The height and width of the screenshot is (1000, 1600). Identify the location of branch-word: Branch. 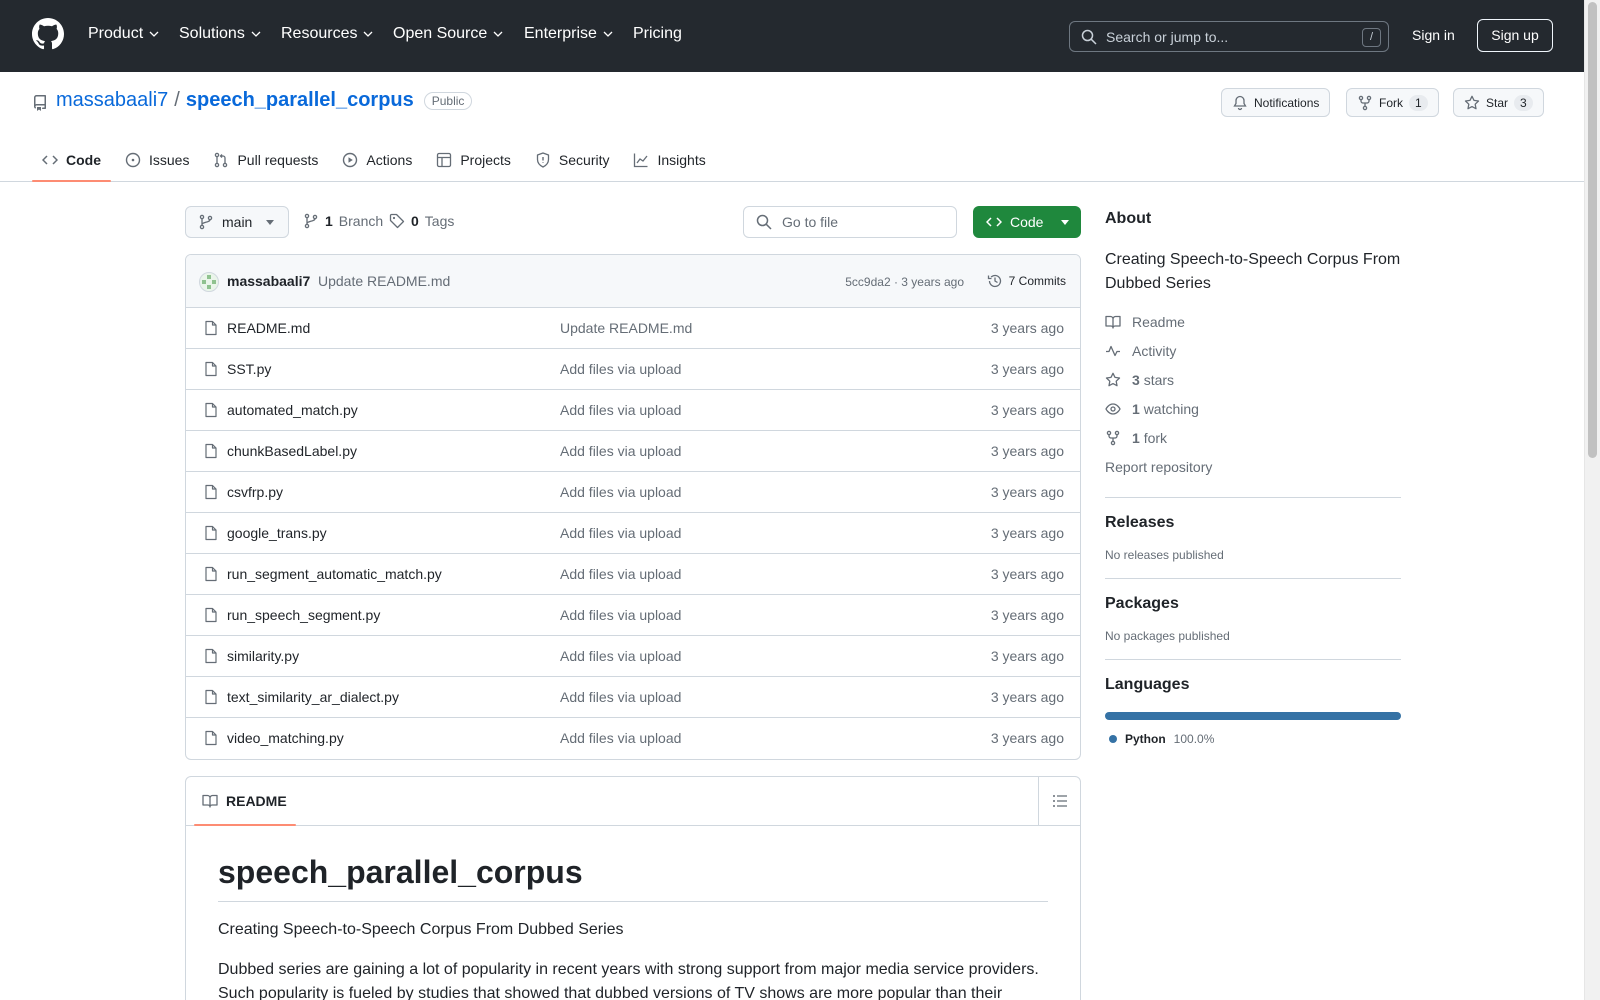
(361, 221).